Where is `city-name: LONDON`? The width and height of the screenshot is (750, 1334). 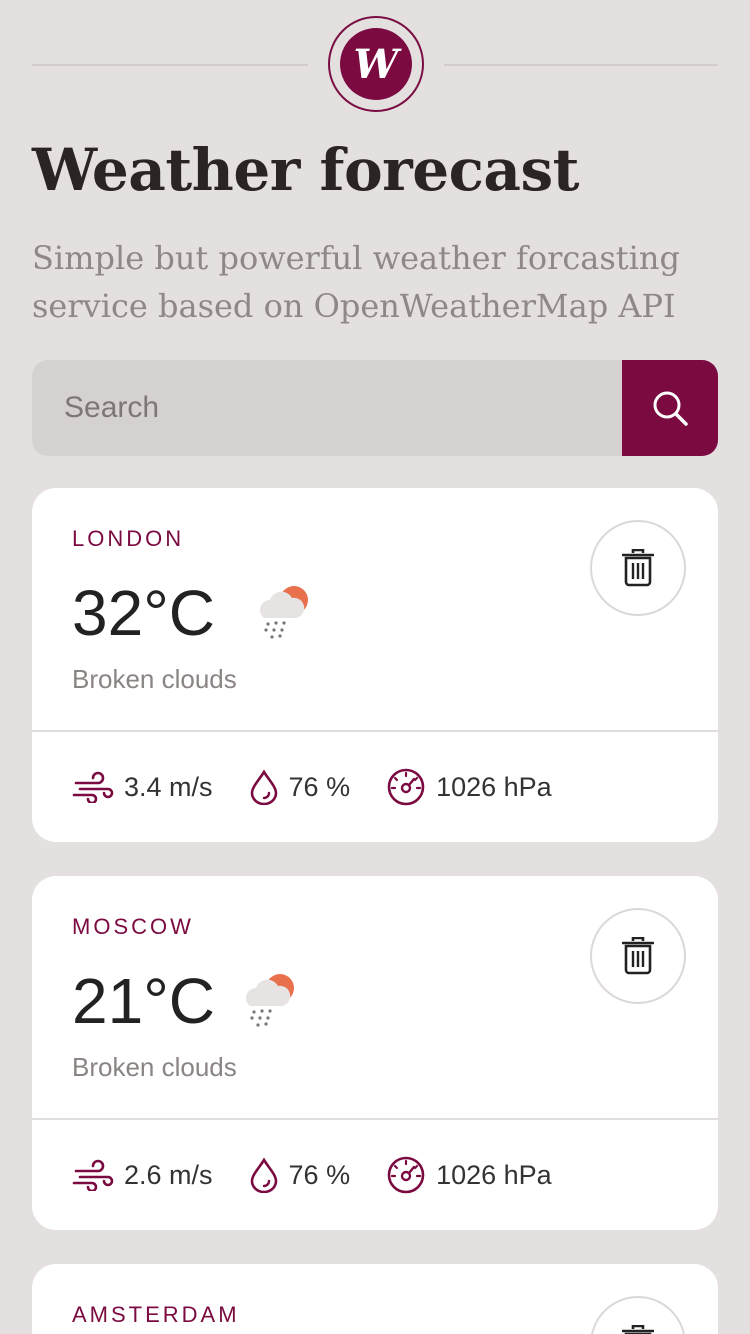
city-name: LONDON is located at coordinates (128, 538).